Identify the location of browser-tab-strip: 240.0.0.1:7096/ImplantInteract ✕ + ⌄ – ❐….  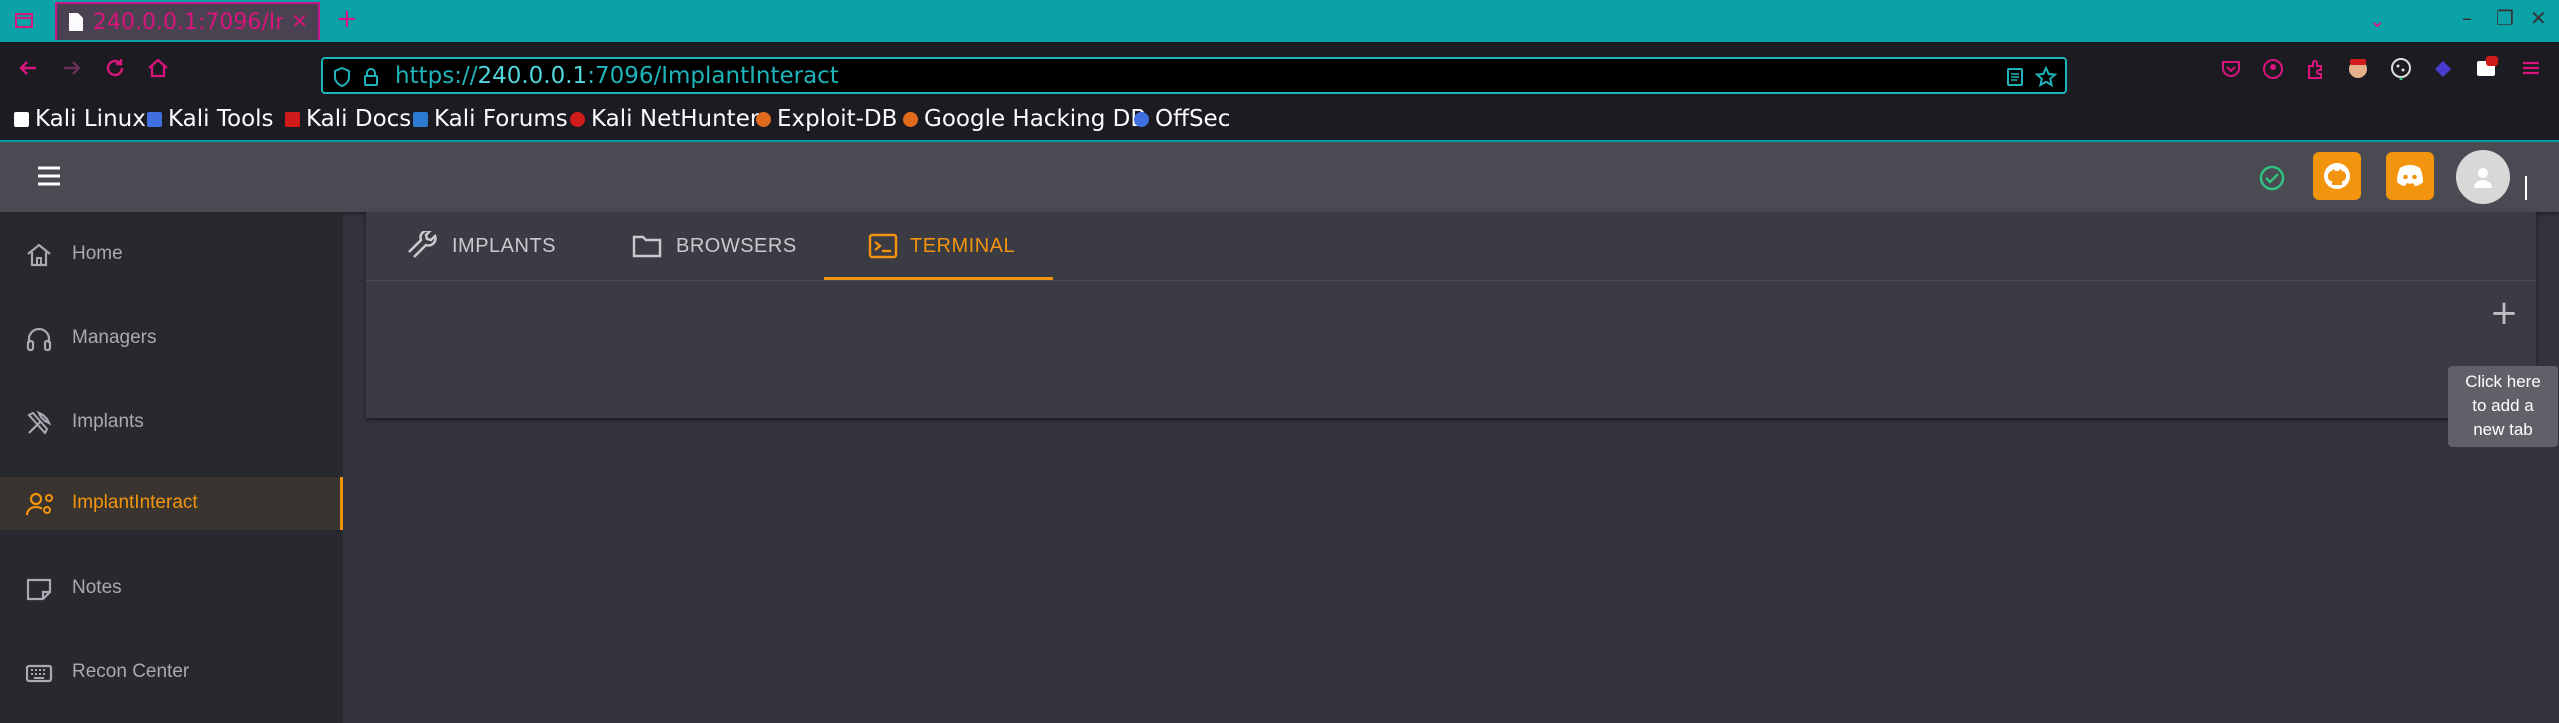
(1279, 21).